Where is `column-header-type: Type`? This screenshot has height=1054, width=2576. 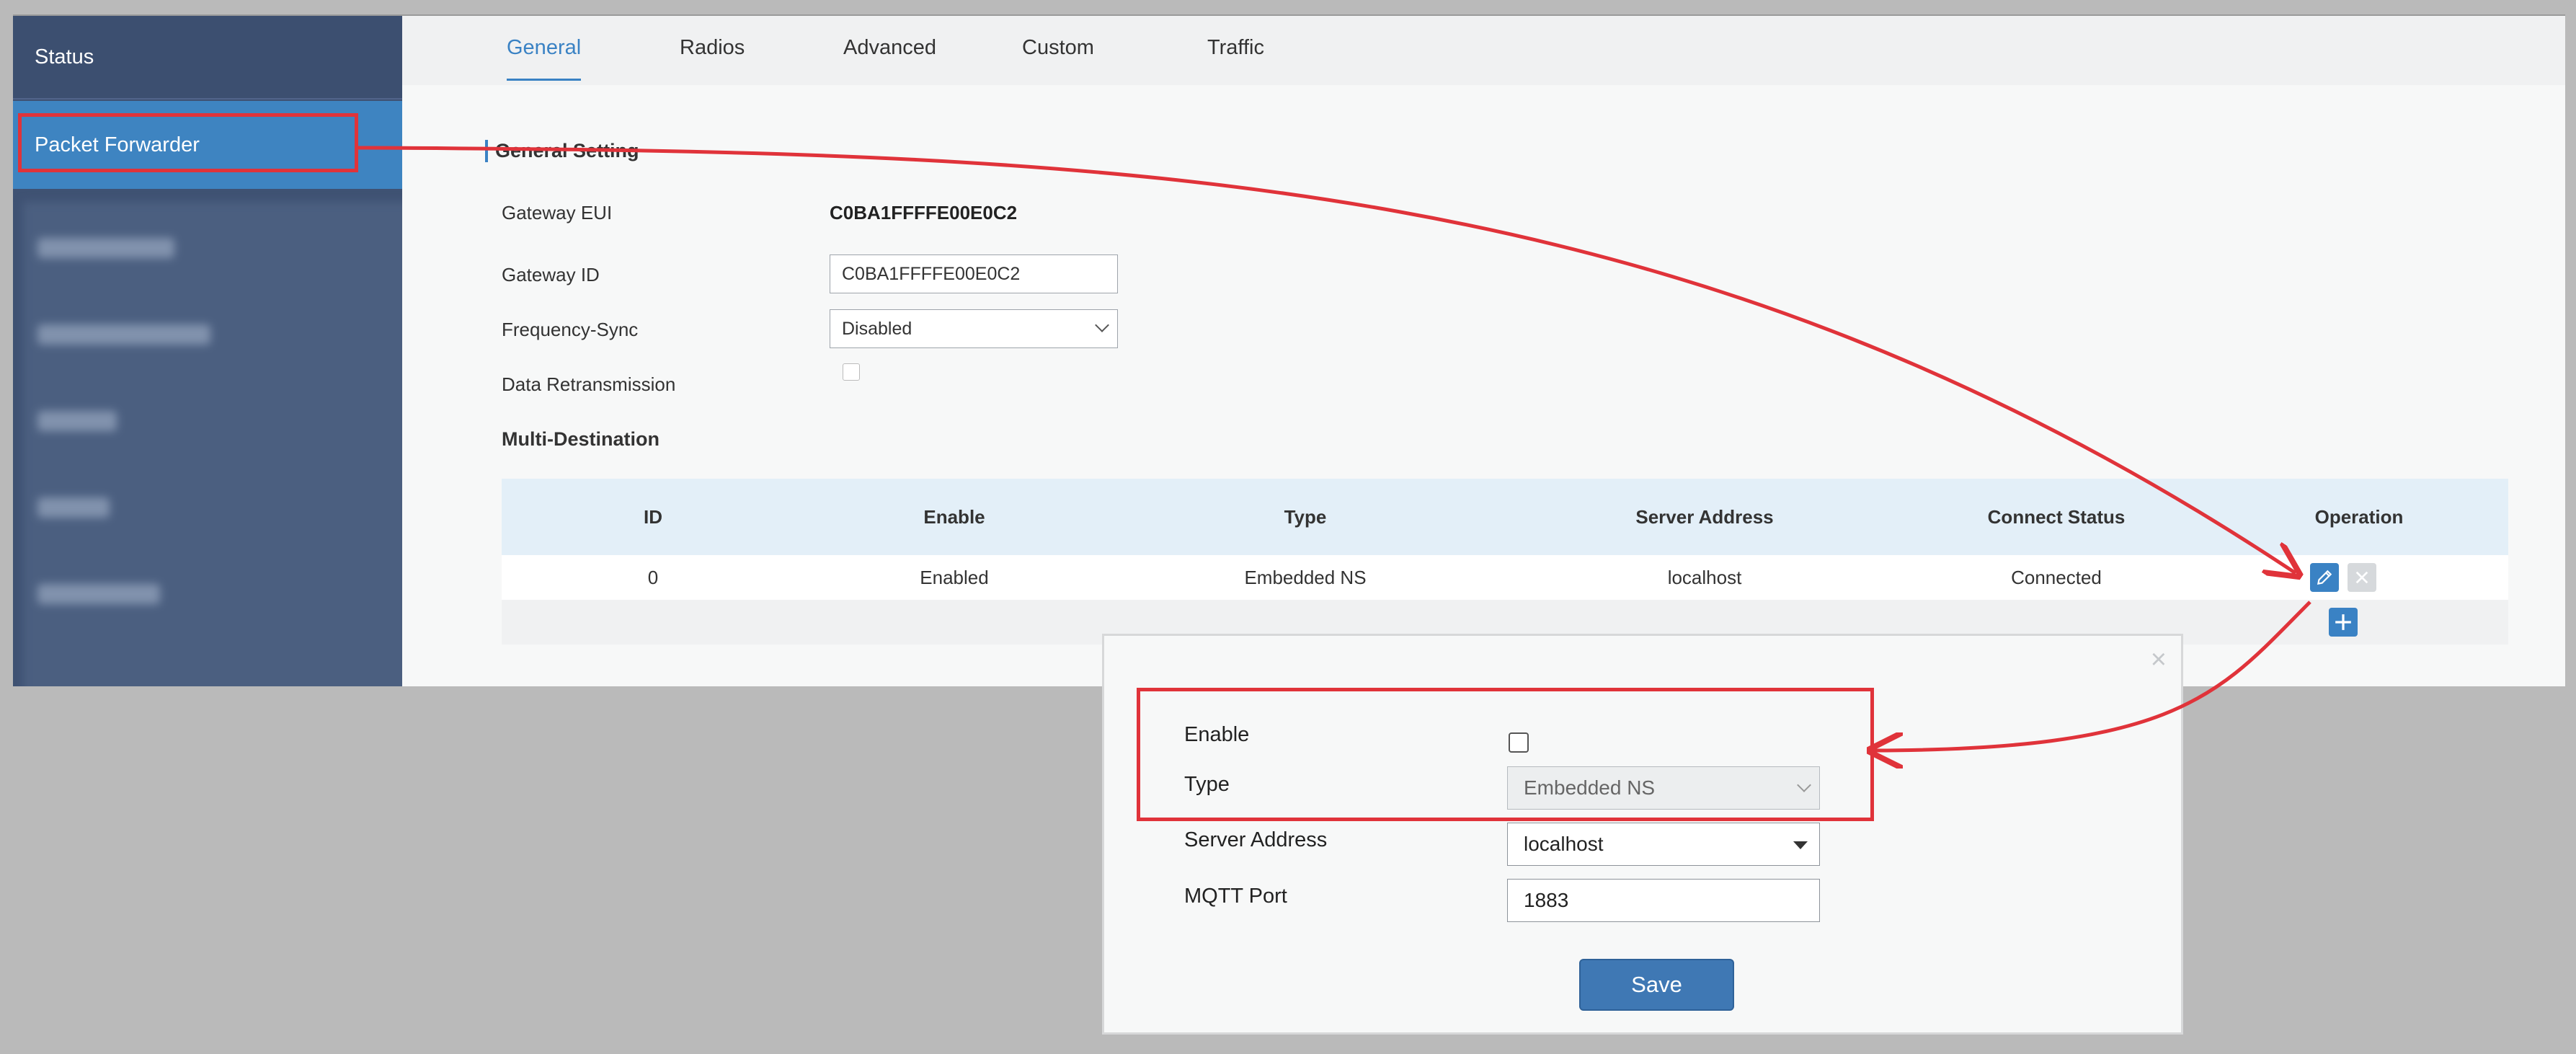 column-header-type: Type is located at coordinates (1305, 516).